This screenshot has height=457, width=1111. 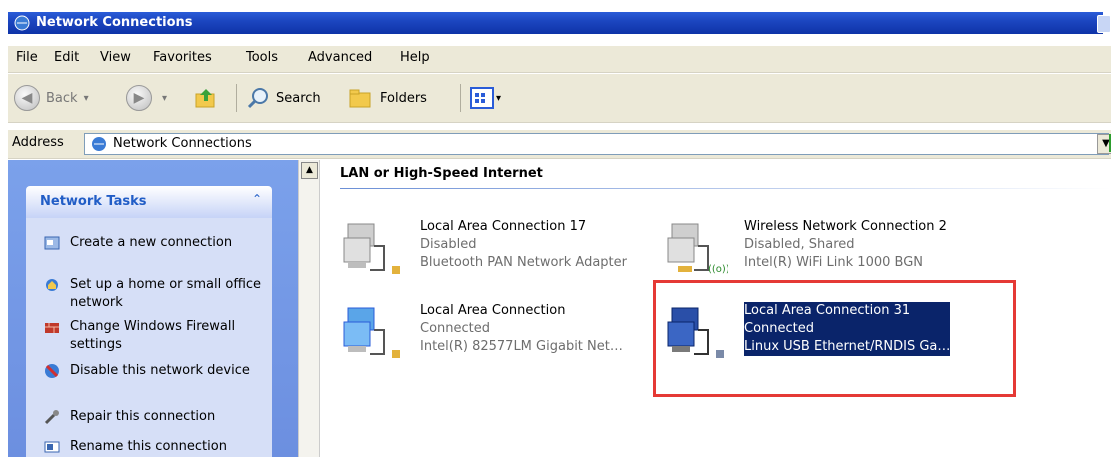 I want to click on search-button: Search, so click(x=283, y=98).